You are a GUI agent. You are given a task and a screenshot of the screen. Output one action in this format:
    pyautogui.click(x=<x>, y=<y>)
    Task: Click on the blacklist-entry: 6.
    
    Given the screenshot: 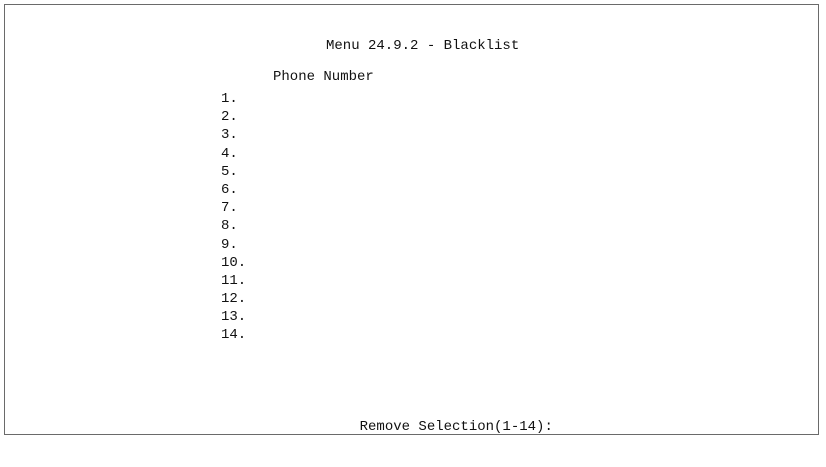 What is the action you would take?
    pyautogui.click(x=328, y=190)
    